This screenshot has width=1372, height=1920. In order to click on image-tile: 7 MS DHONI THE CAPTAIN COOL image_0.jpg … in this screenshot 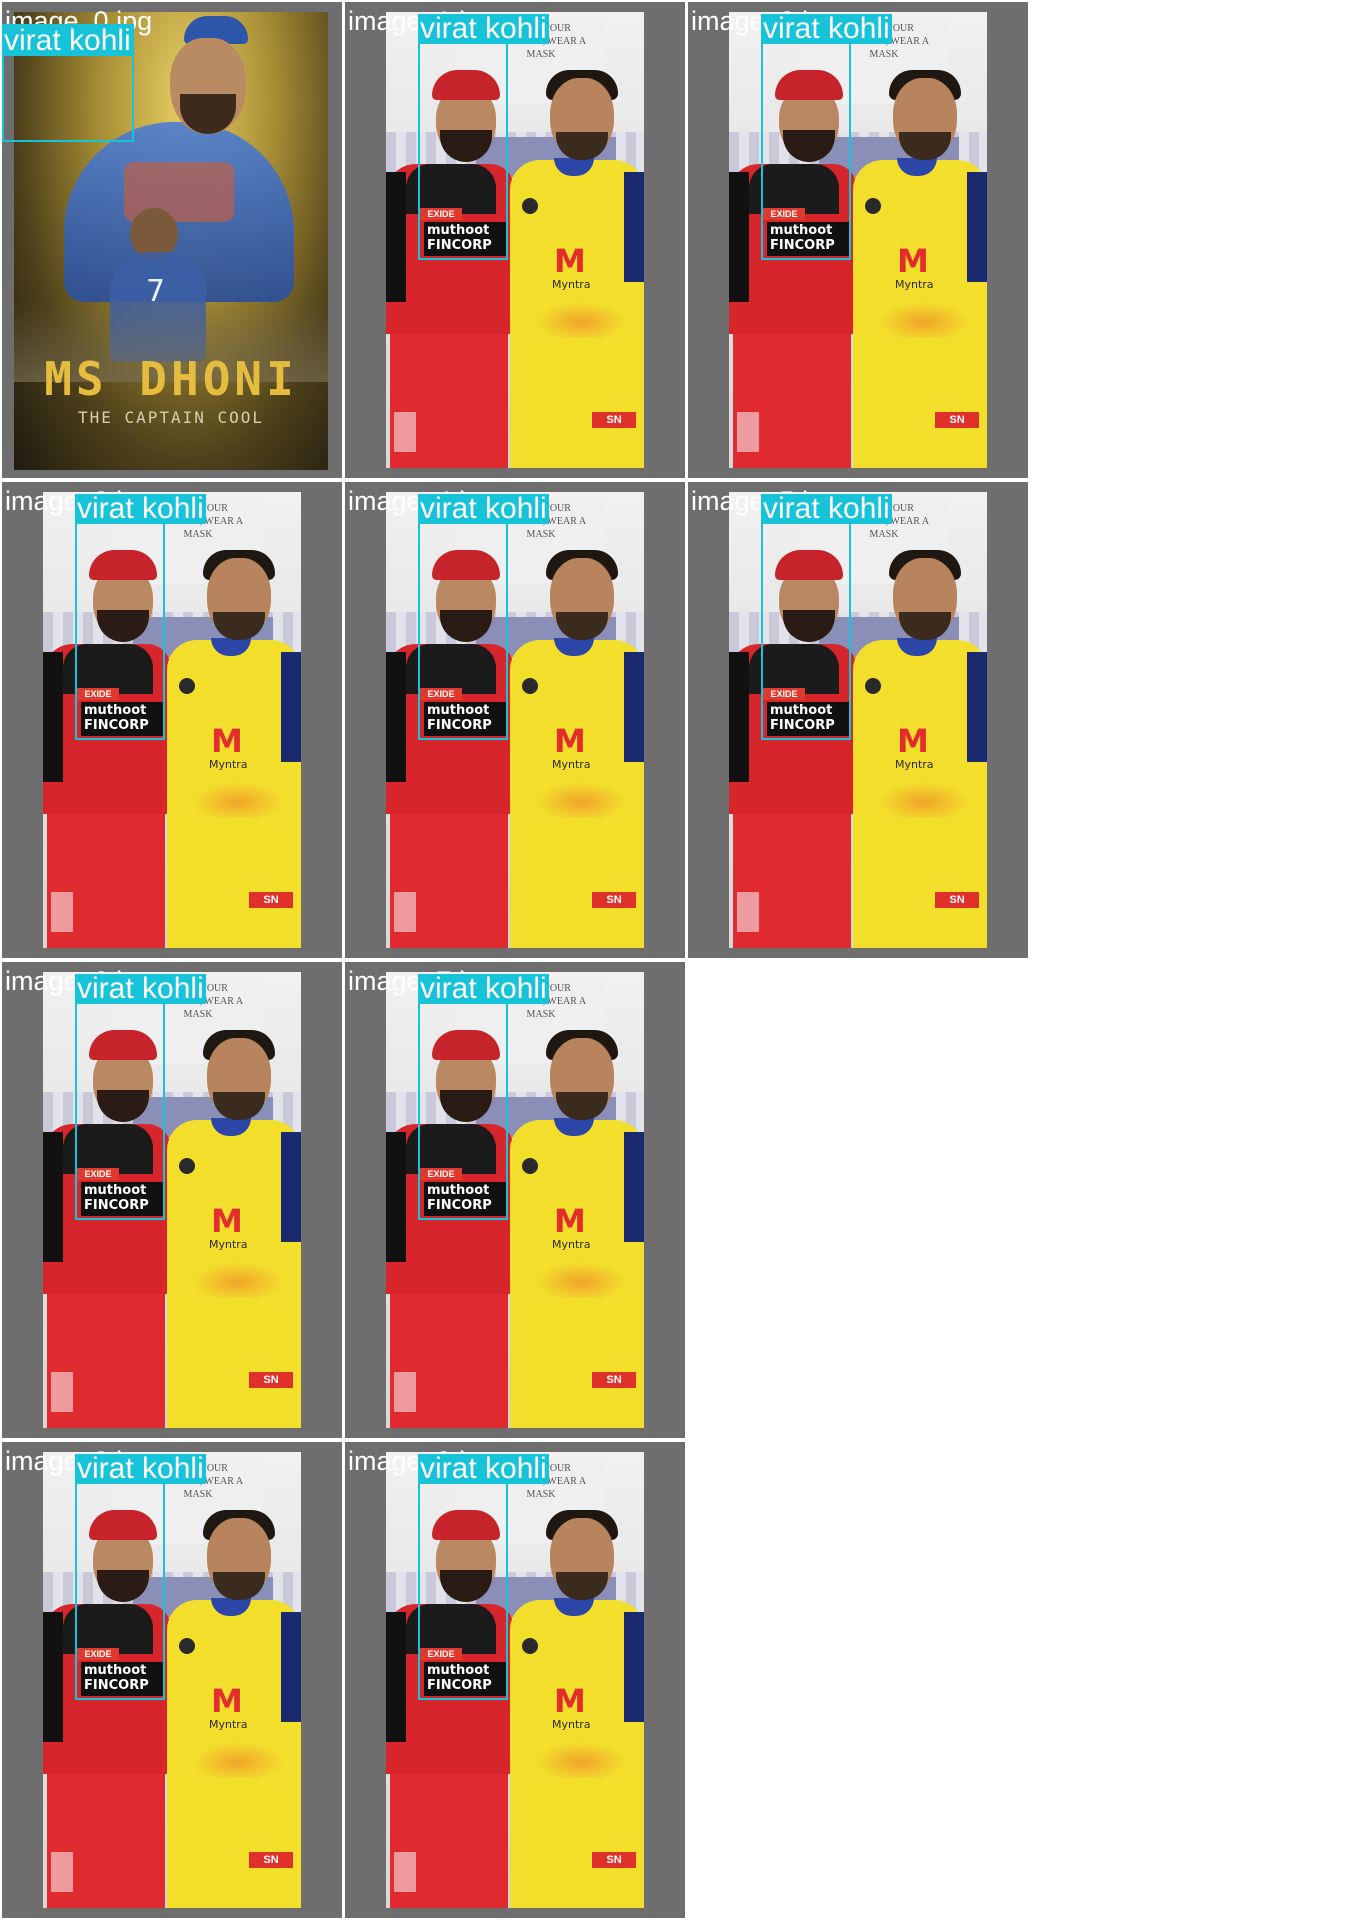, I will do `click(172, 240)`.